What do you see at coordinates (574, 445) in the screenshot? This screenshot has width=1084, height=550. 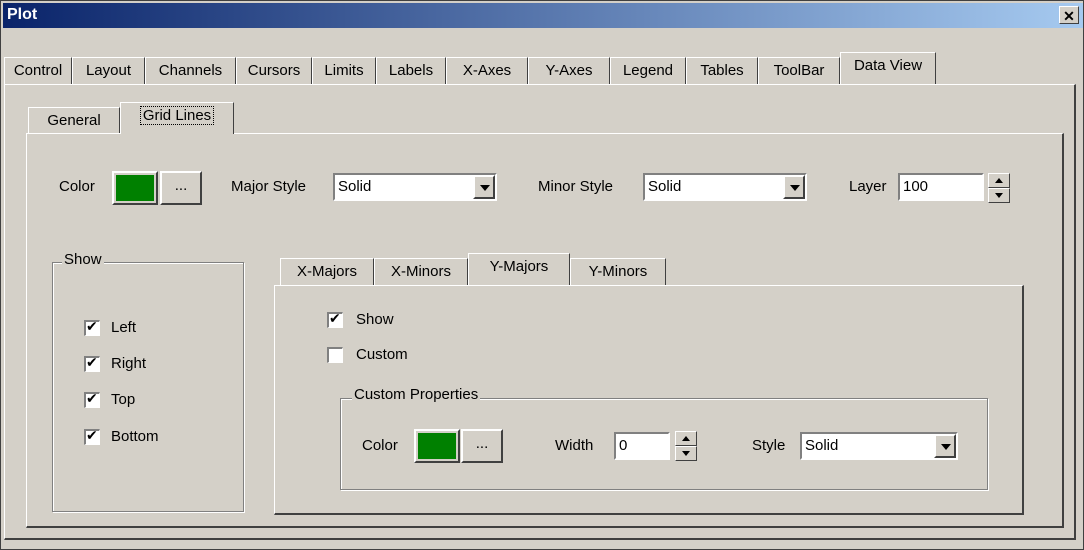 I see `width-label: Width` at bounding box center [574, 445].